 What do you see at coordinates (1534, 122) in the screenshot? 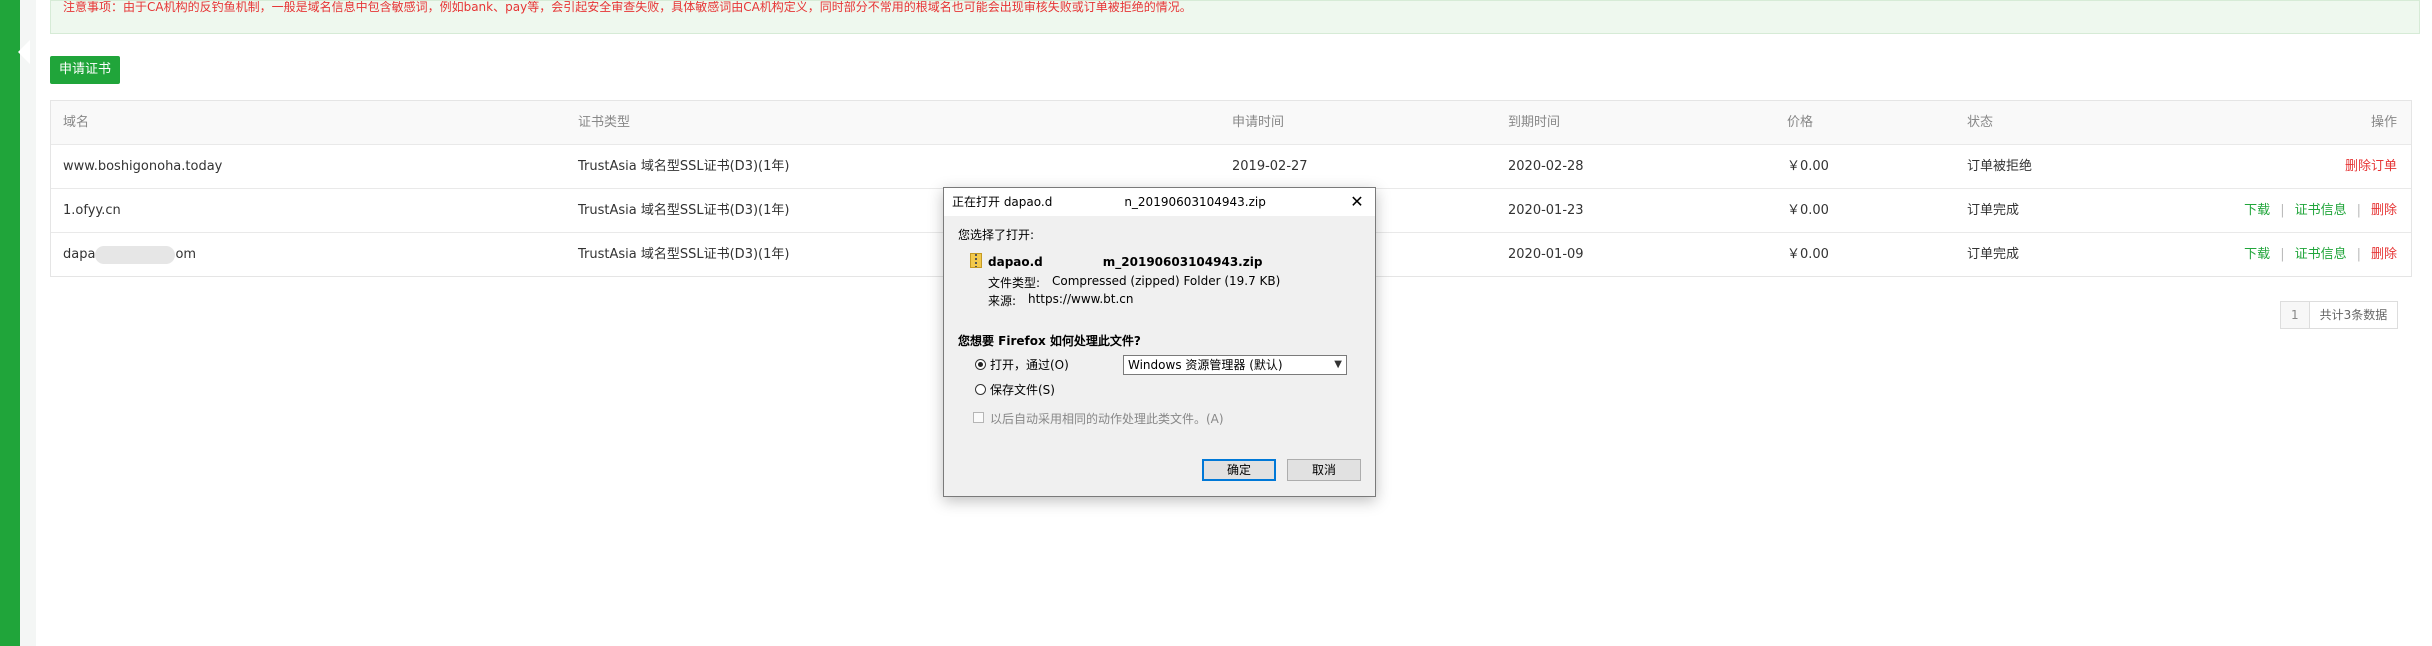
I see `header-expire-time: 到期时间` at bounding box center [1534, 122].